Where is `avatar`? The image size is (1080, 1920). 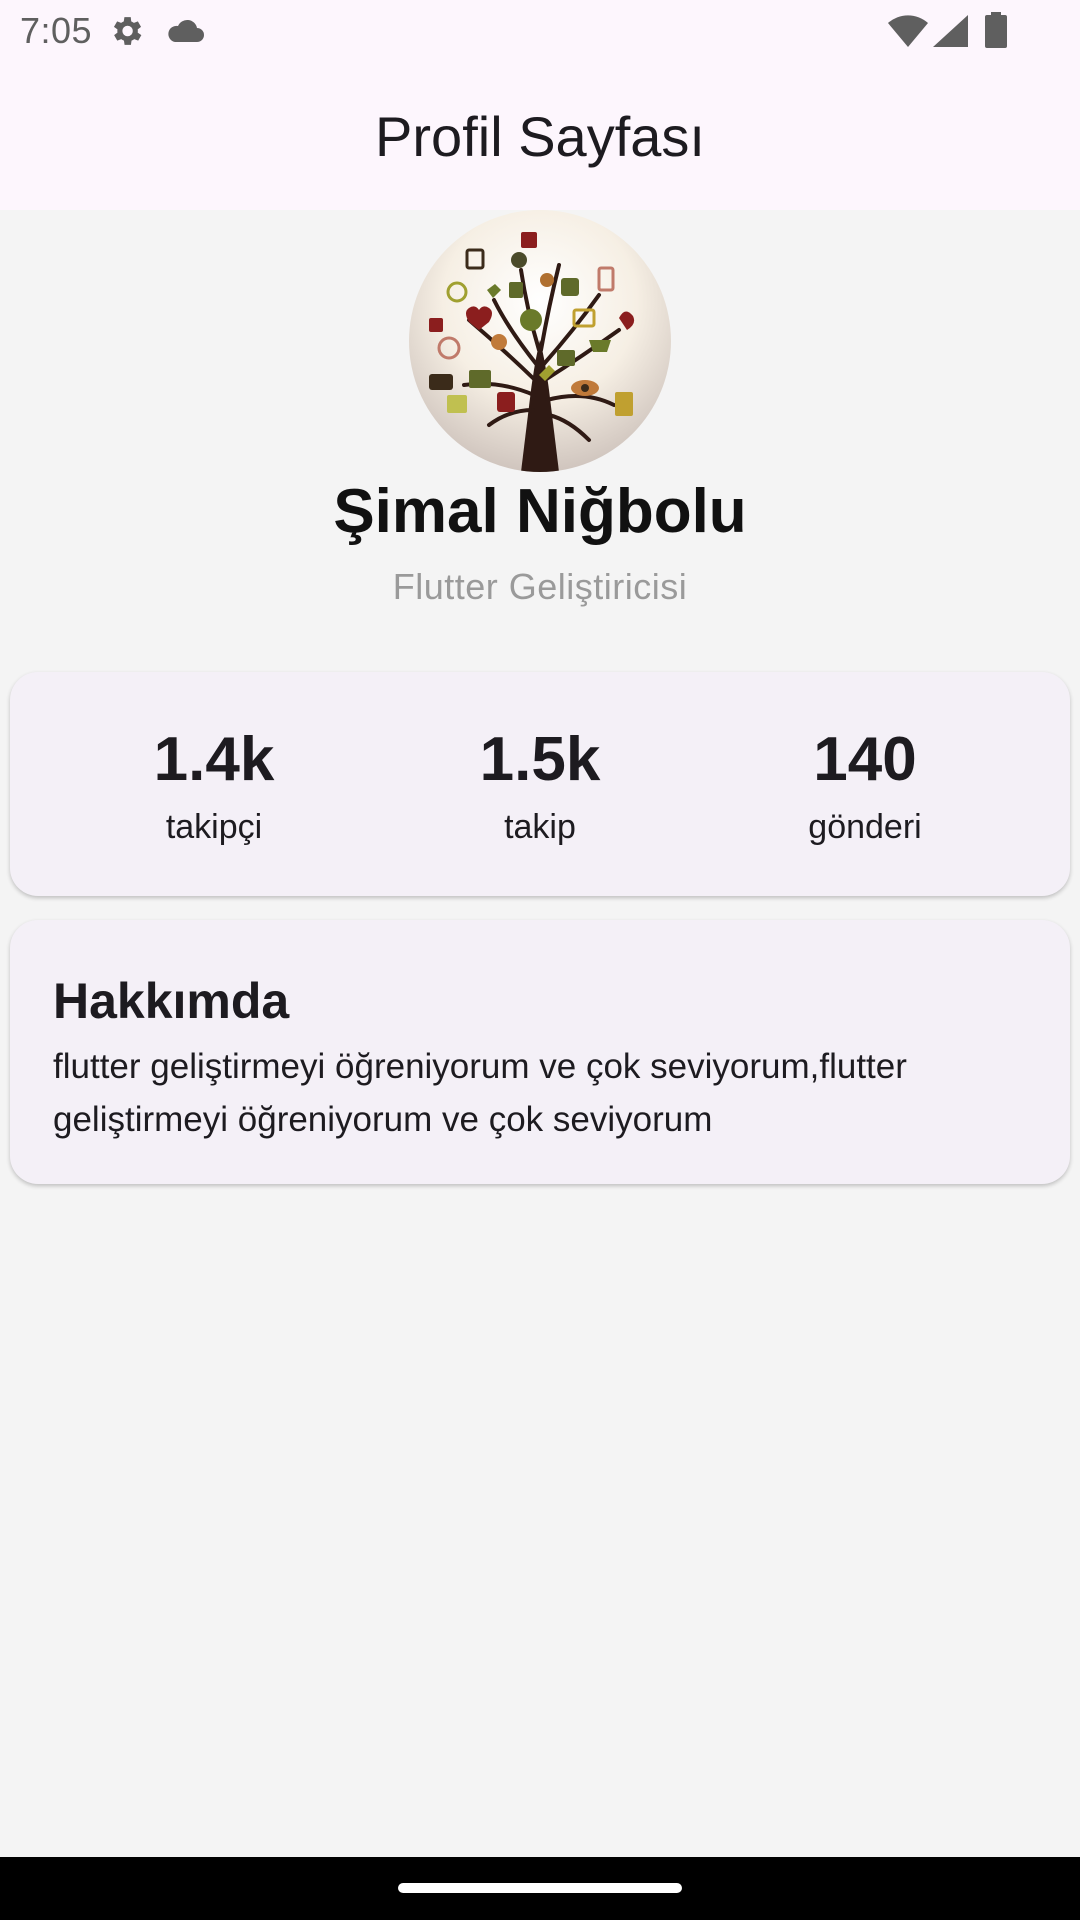
avatar is located at coordinates (540, 341).